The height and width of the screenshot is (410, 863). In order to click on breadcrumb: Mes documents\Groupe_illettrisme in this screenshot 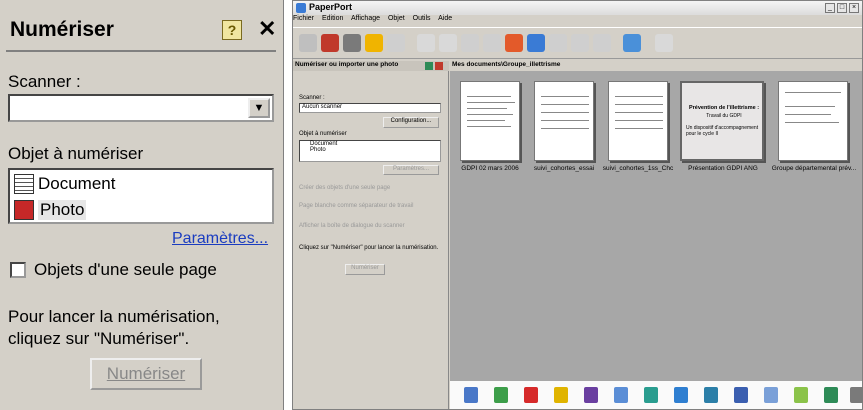, I will do `click(656, 66)`.